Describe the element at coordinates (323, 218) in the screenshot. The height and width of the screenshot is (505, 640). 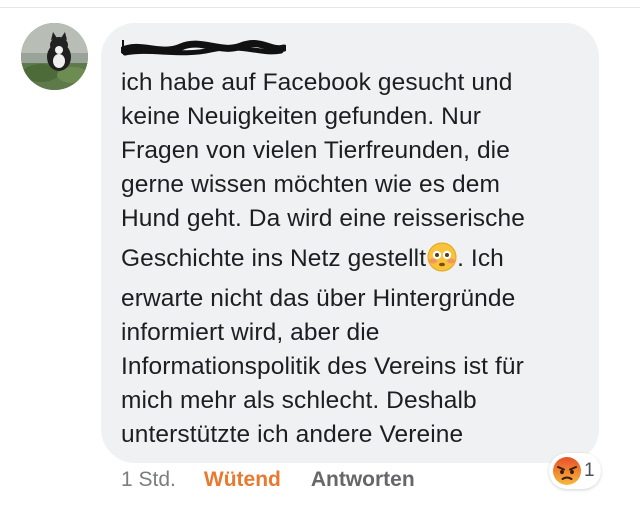
I see `comment-line: Hund geht. Da wird eine reisserische` at that location.